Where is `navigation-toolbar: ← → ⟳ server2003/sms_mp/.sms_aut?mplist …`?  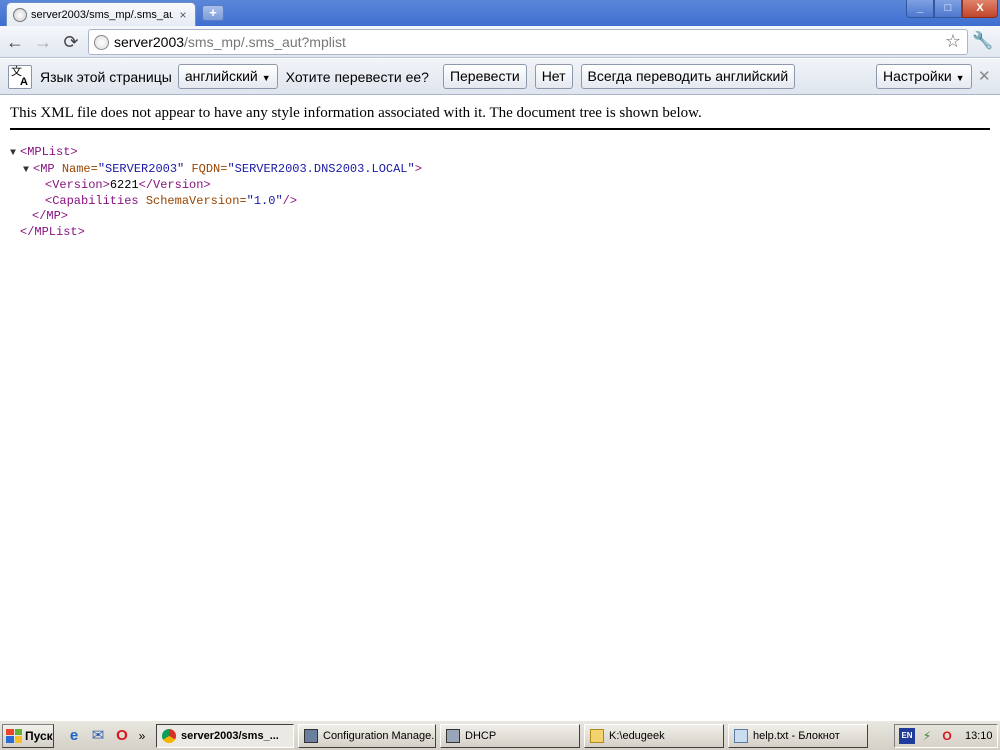
navigation-toolbar: ← → ⟳ server2003/sms_mp/.sms_aut?mplist … is located at coordinates (500, 42).